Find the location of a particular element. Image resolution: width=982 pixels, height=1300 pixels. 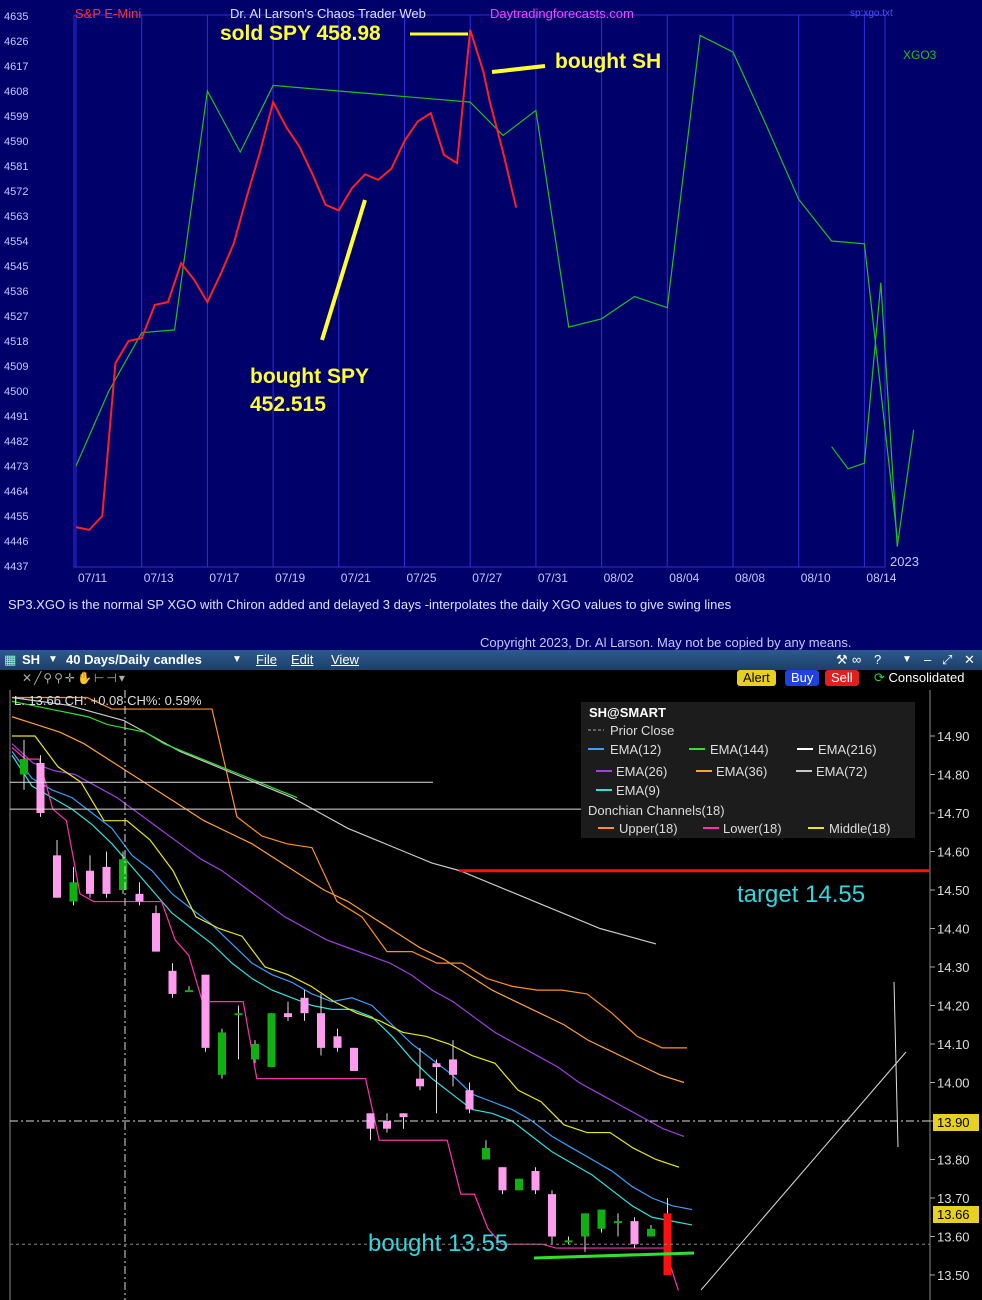

top-y-tick-label: 4437 is located at coordinates (16, 567).